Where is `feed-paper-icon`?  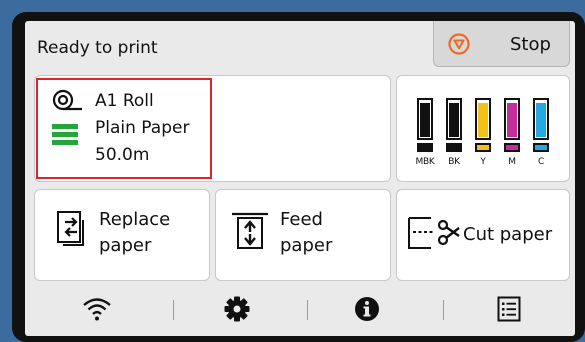 feed-paper-icon is located at coordinates (250, 230).